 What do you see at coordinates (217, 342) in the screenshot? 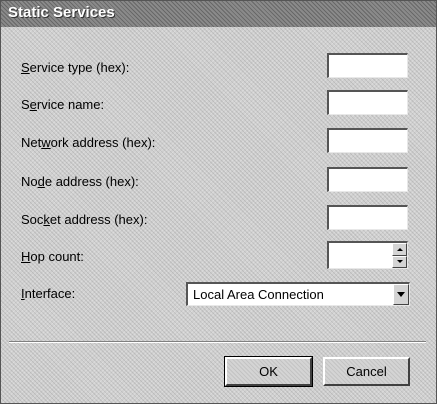
I see `divider` at bounding box center [217, 342].